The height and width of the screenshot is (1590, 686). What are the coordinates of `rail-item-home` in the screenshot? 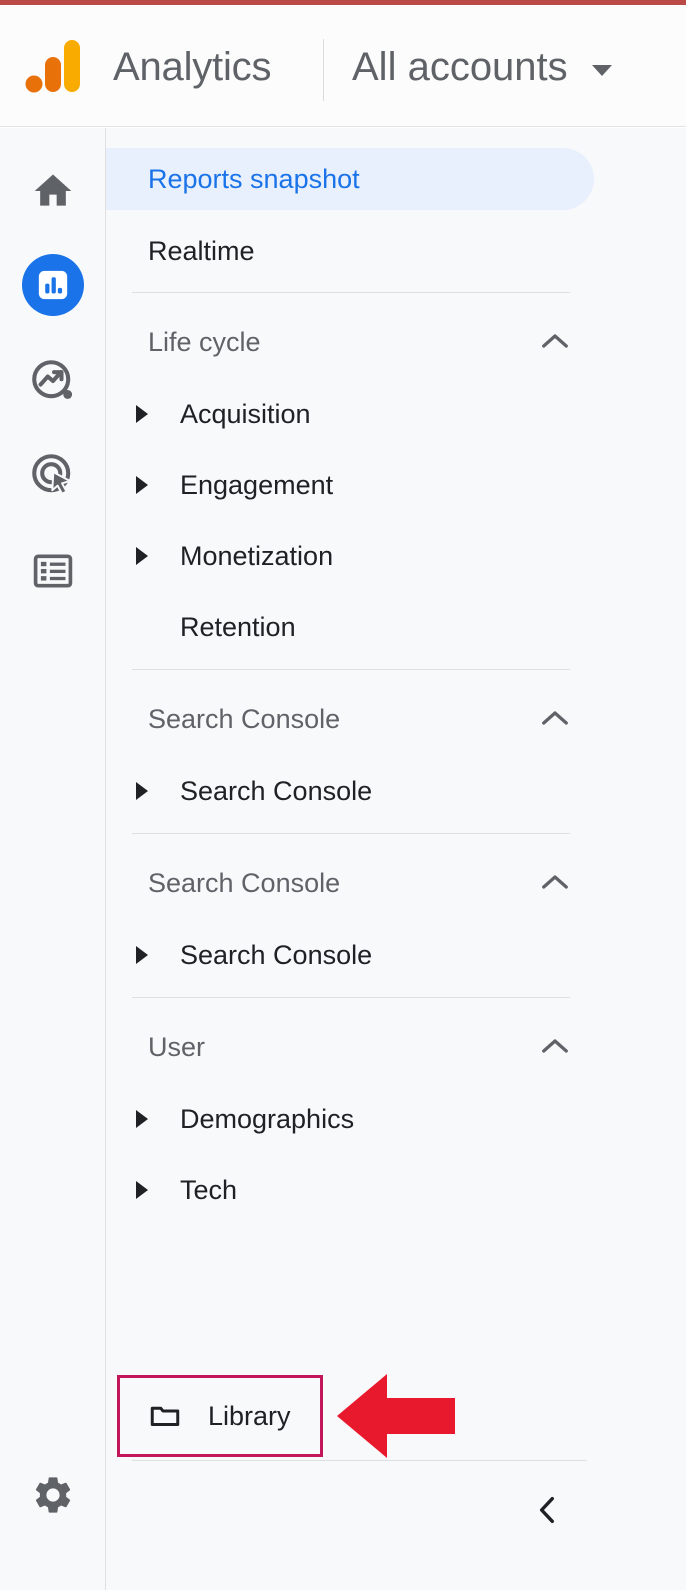 It's located at (53, 191).